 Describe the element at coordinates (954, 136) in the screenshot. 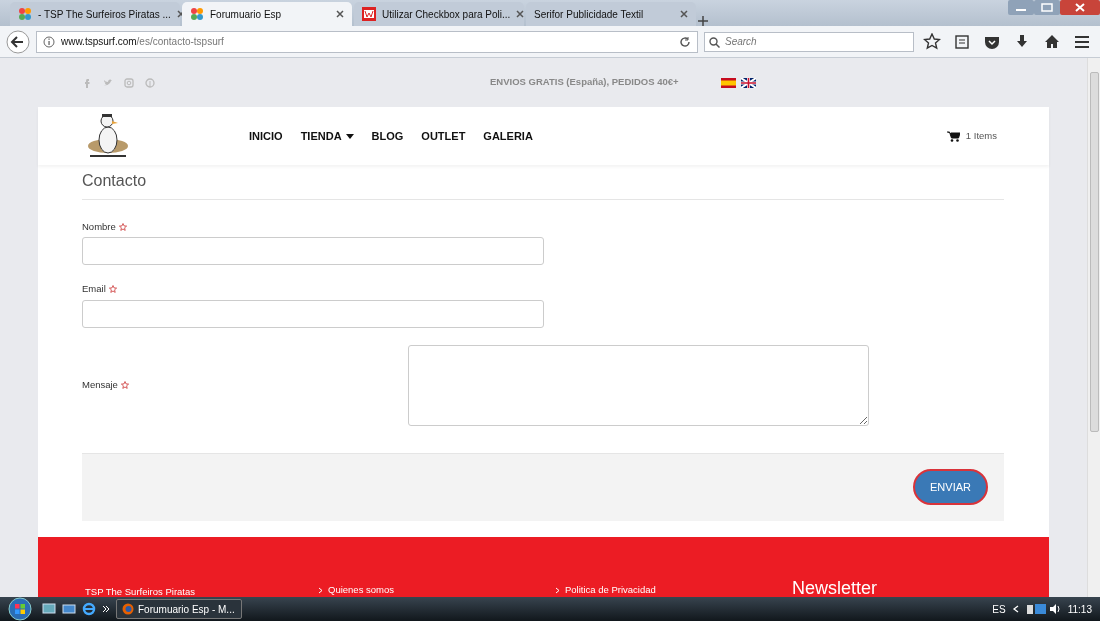

I see `cart-icon` at that location.